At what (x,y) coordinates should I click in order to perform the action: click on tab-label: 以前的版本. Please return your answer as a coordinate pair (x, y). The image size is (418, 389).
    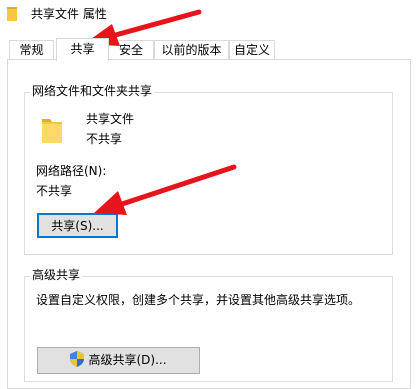
    Looking at the image, I should click on (191, 50).